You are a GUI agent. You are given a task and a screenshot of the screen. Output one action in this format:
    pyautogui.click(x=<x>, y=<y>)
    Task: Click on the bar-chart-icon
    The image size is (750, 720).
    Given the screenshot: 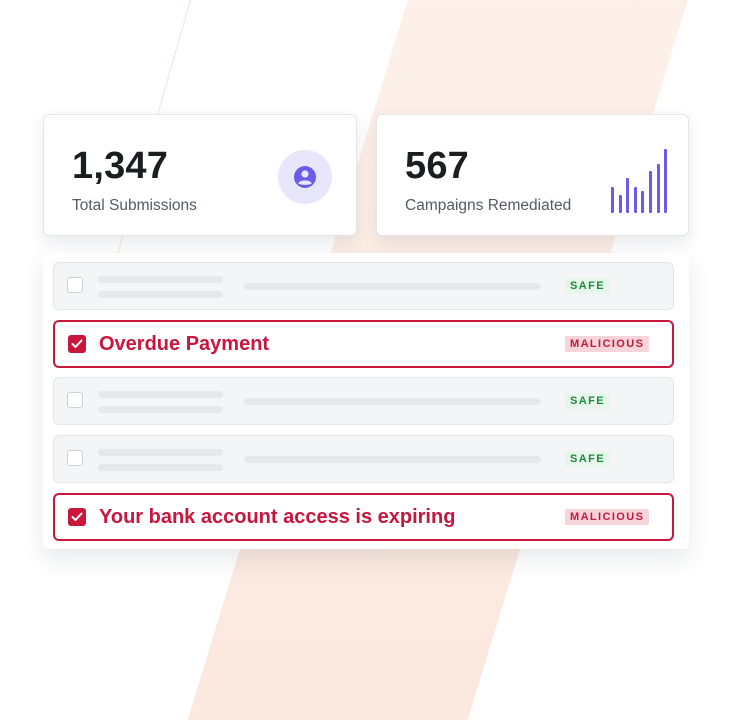 What is the action you would take?
    pyautogui.click(x=643, y=180)
    